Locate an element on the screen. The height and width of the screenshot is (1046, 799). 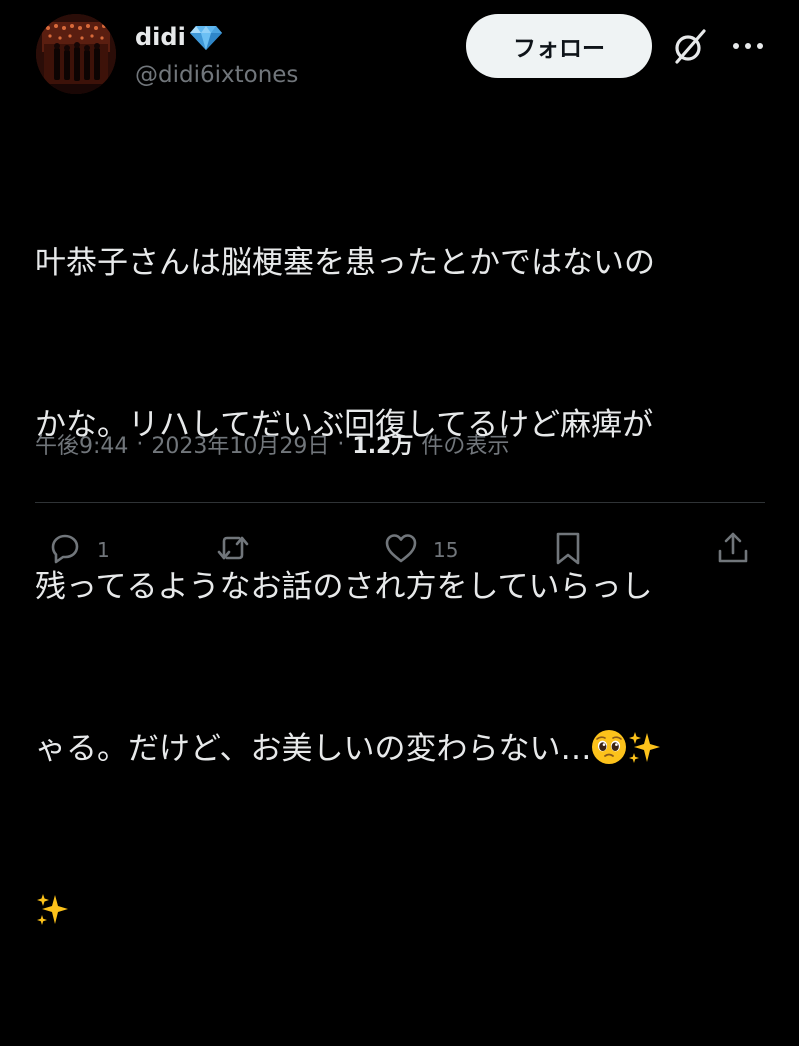
divider is located at coordinates (400, 502).